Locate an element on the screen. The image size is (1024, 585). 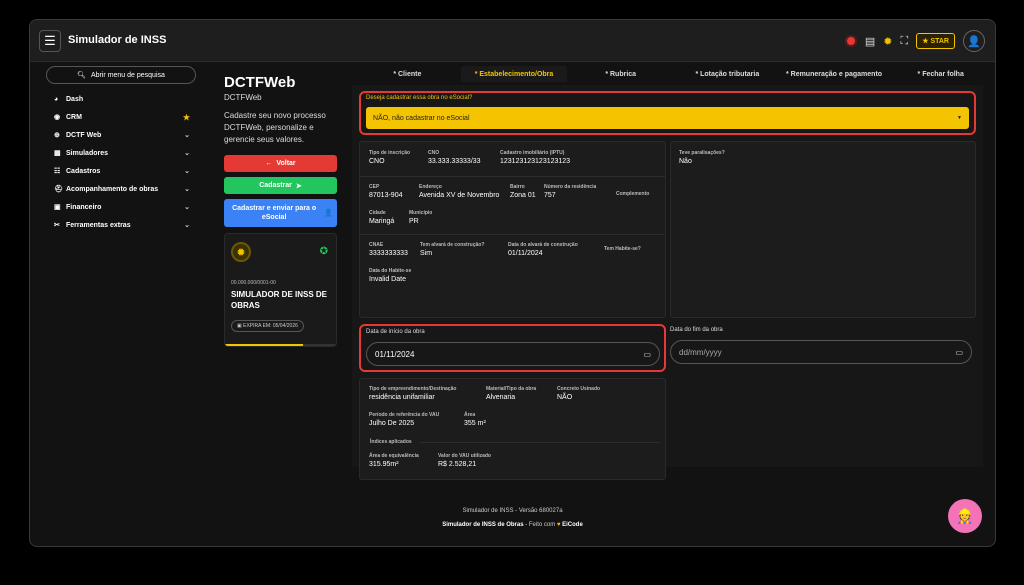
search-icon: 🔍︎ is located at coordinates (81, 75).